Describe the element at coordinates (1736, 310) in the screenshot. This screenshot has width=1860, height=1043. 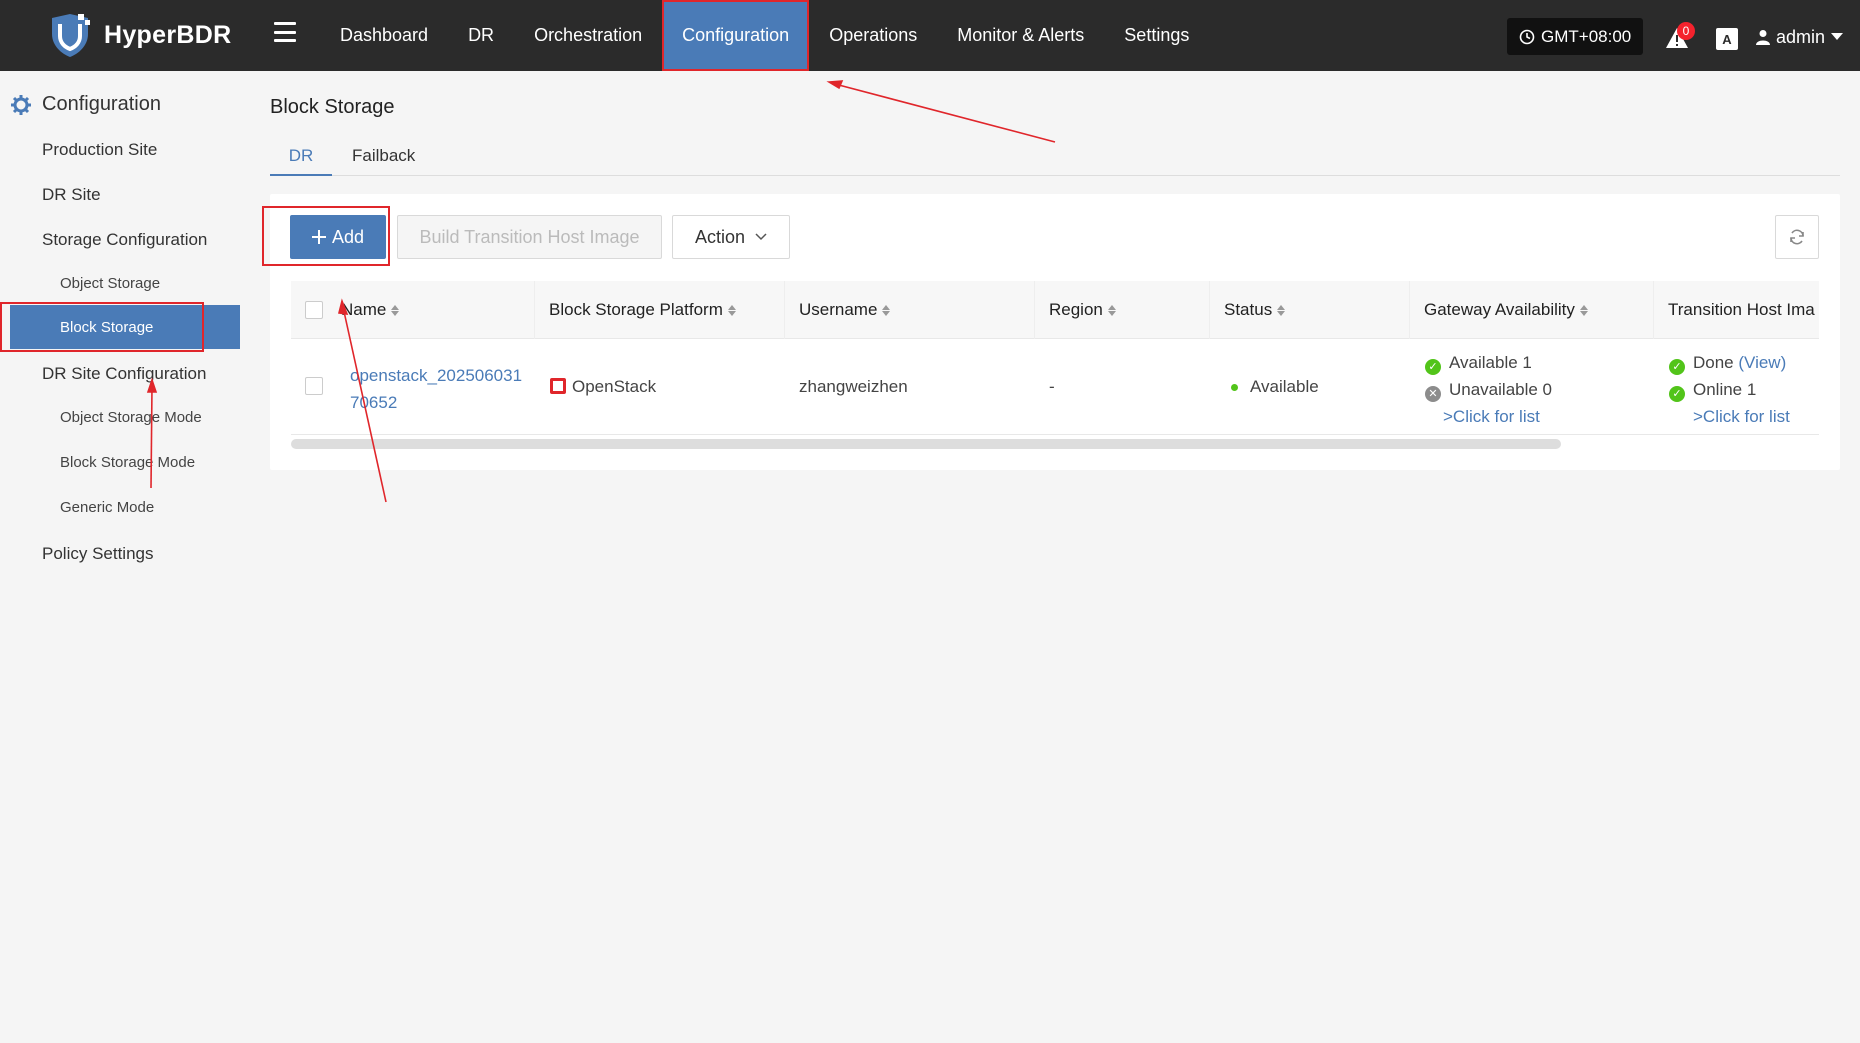
I see `column-transition-host-image: Transition Host Ima` at that location.